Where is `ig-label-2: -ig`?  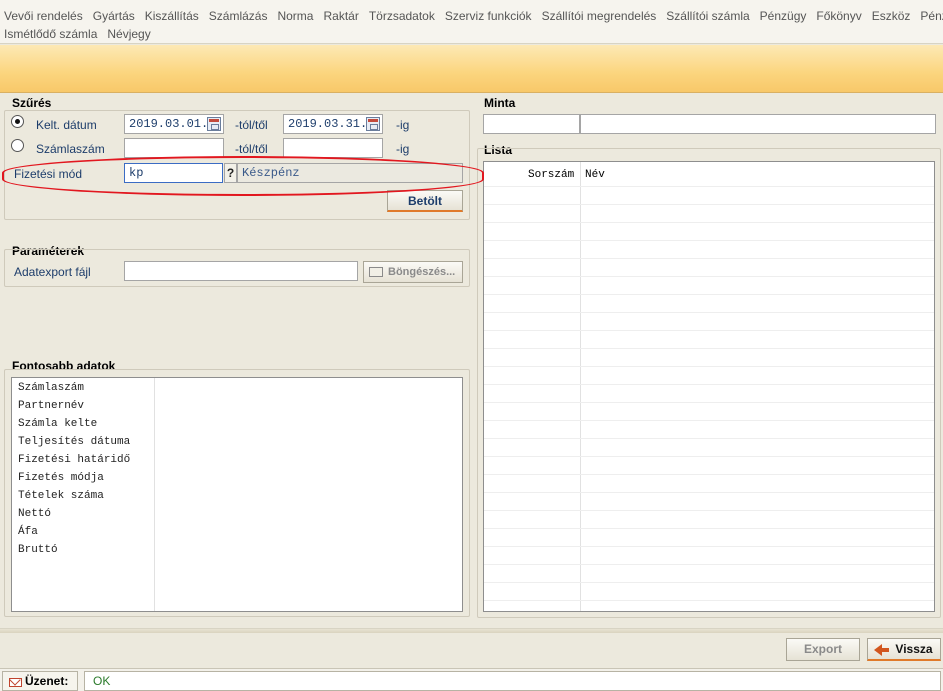
ig-label-2: -ig is located at coordinates (403, 149).